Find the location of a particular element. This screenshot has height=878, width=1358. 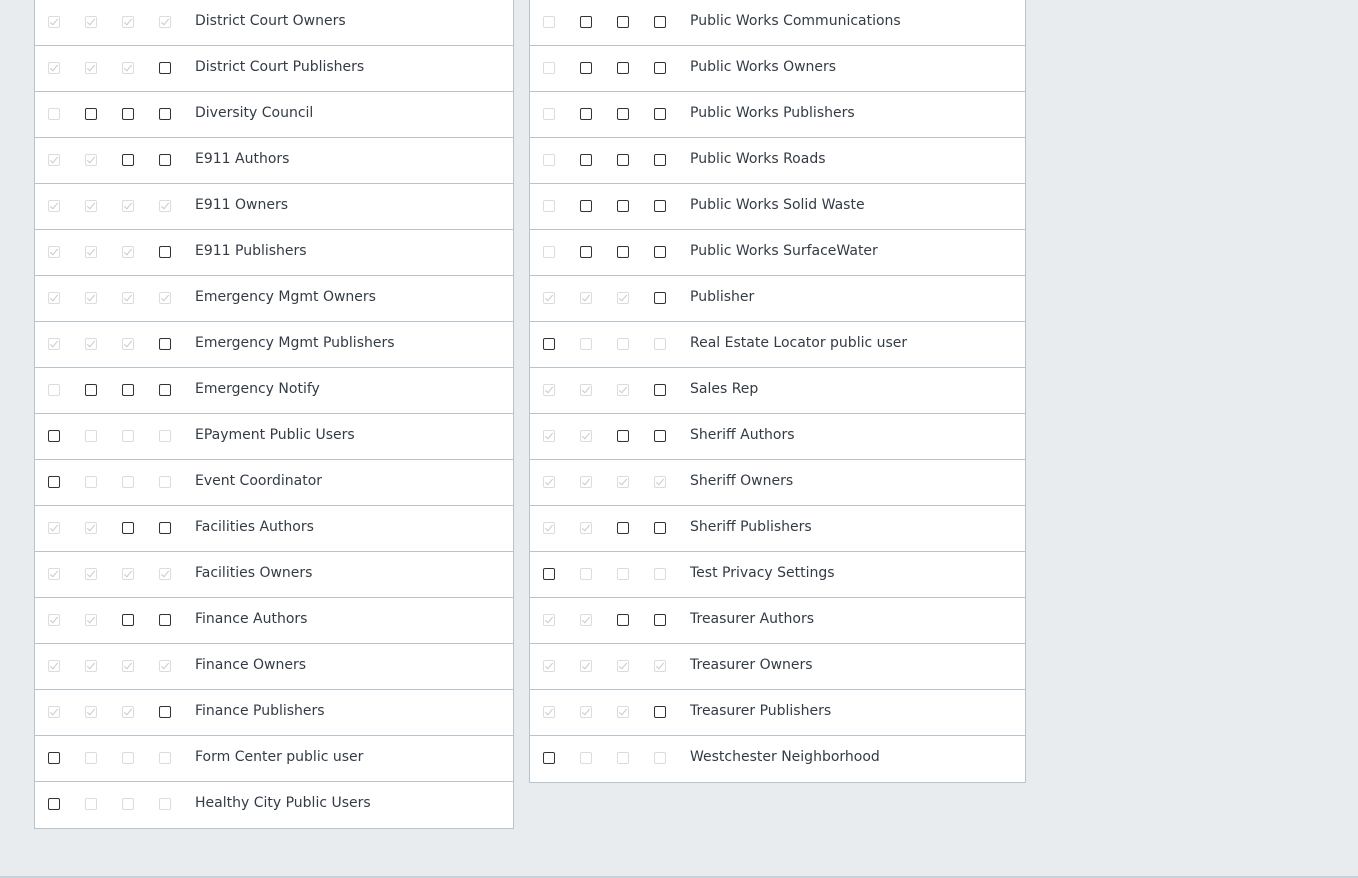

permission-row: Public Works Solid Waste is located at coordinates (777, 207).